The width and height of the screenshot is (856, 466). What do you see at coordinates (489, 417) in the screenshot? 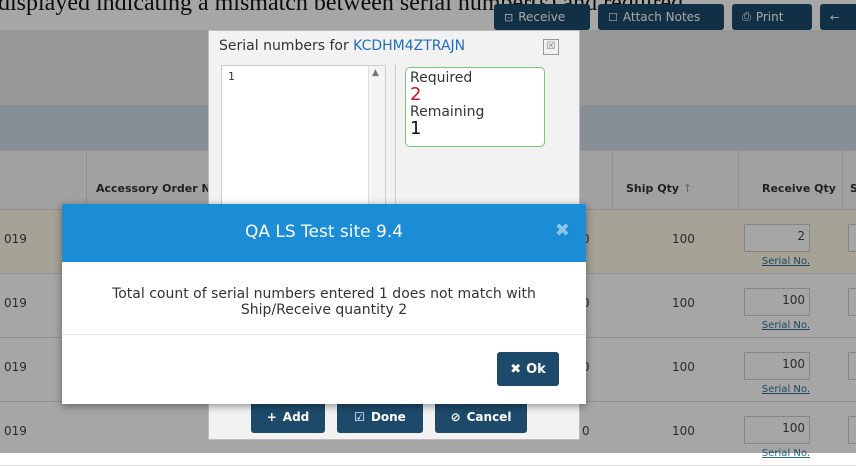
I see `cancel-label: Cancel` at bounding box center [489, 417].